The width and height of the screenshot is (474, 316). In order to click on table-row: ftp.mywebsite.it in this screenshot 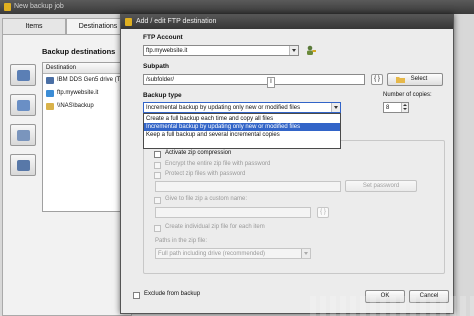, I will do `click(87, 93)`.